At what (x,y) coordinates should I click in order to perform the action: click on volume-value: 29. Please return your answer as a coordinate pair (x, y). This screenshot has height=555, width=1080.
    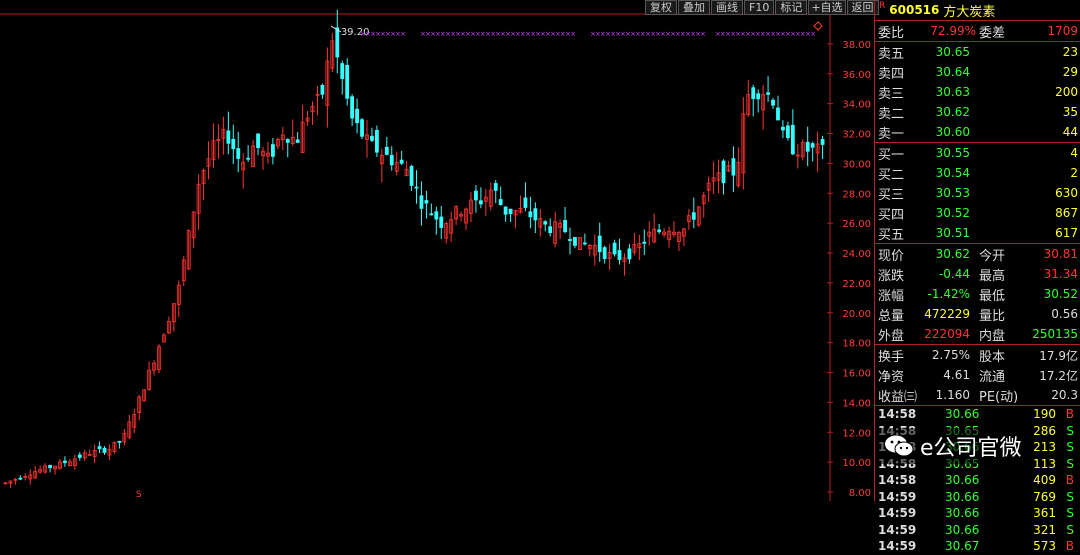
    Looking at the image, I should click on (1070, 72).